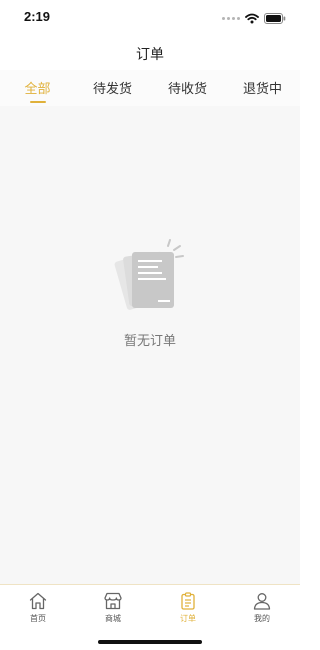 The height and width of the screenshot is (650, 320). I want to click on tab-all: 全部, so click(37, 88).